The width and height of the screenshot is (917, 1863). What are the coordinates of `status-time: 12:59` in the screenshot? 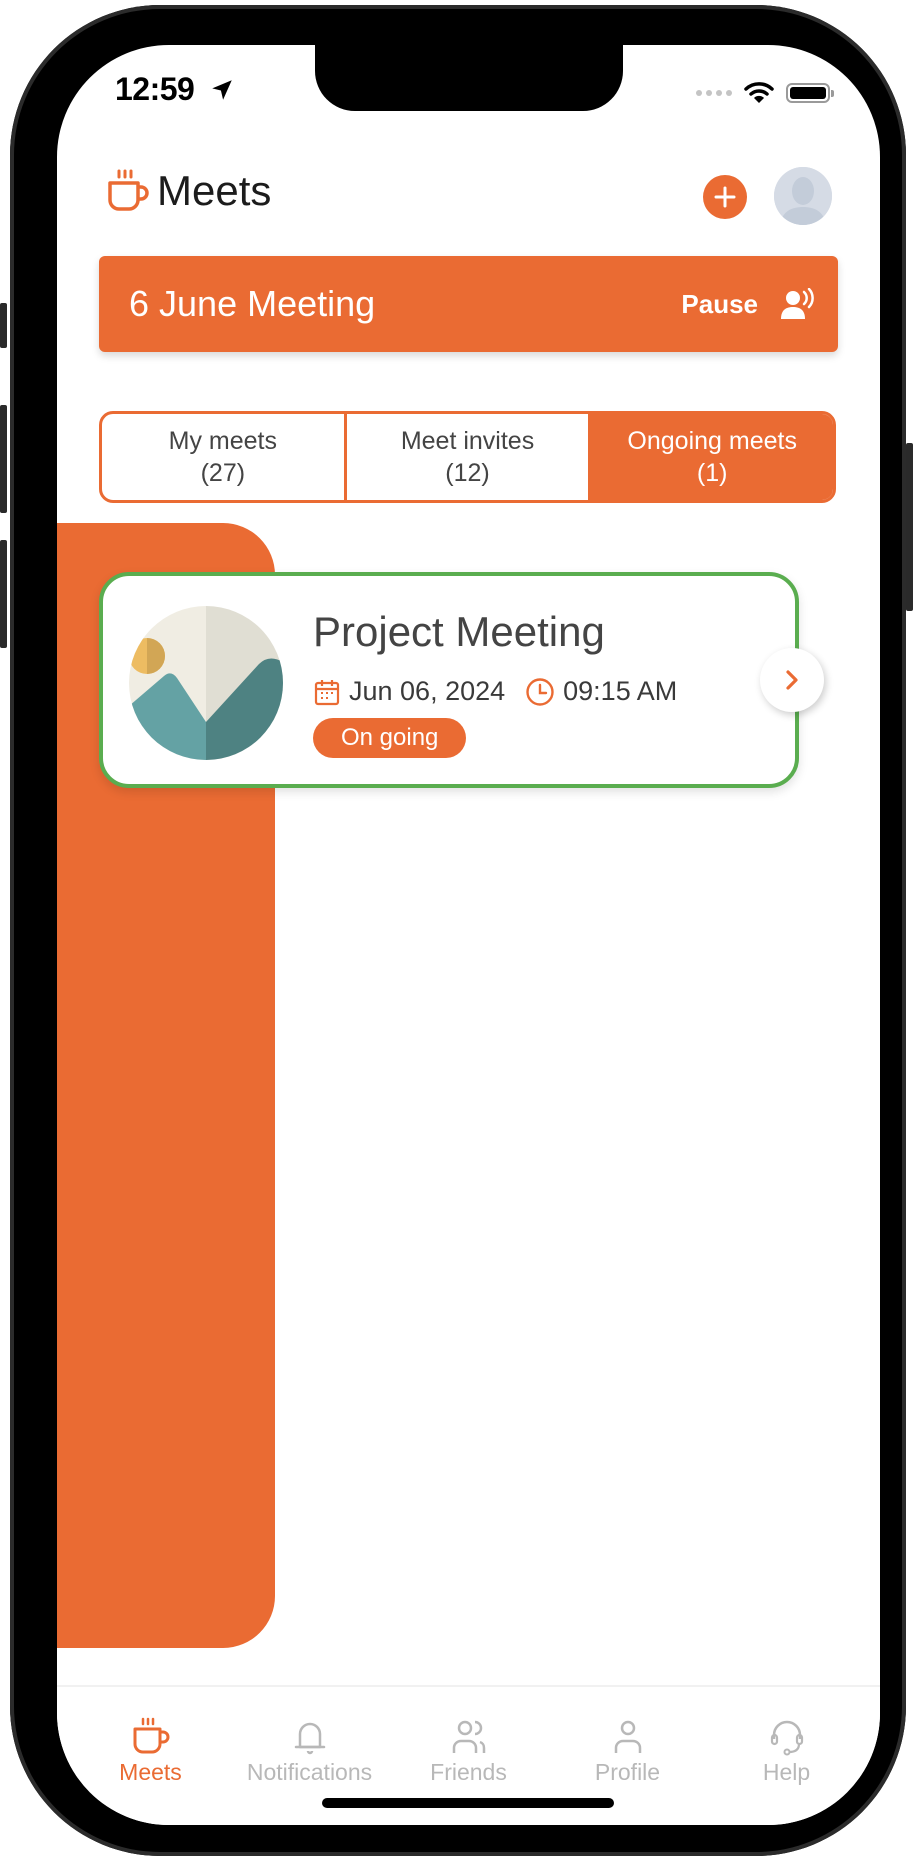 It's located at (155, 89).